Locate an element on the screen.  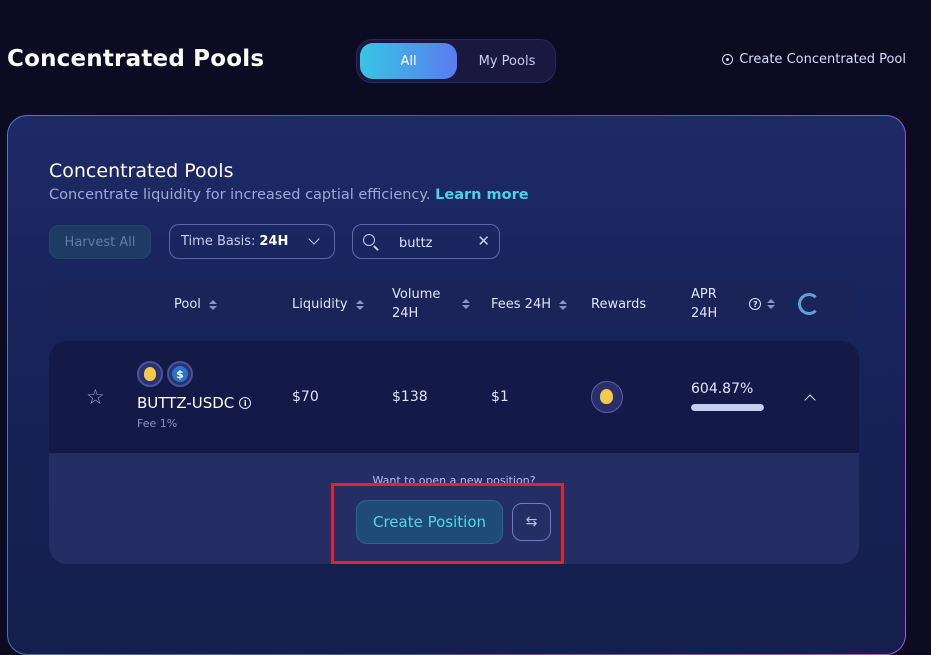
pool-volume: $138 is located at coordinates (410, 397).